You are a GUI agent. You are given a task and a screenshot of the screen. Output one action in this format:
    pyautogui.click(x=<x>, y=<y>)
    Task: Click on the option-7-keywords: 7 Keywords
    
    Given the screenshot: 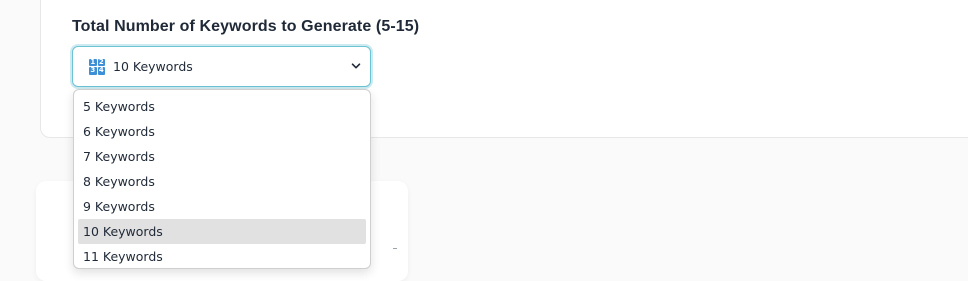 What is the action you would take?
    pyautogui.click(x=222, y=156)
    